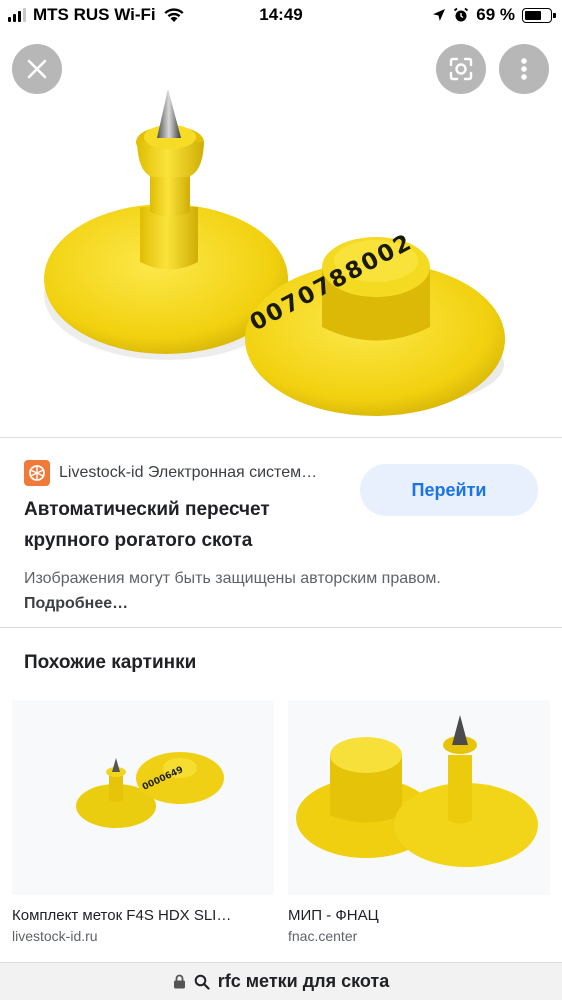 This screenshot has width=562, height=1000. Describe the element at coordinates (281, 16) in the screenshot. I see `status-bar: MTS RUS Wi-Fi 14:49 69 %` at that location.